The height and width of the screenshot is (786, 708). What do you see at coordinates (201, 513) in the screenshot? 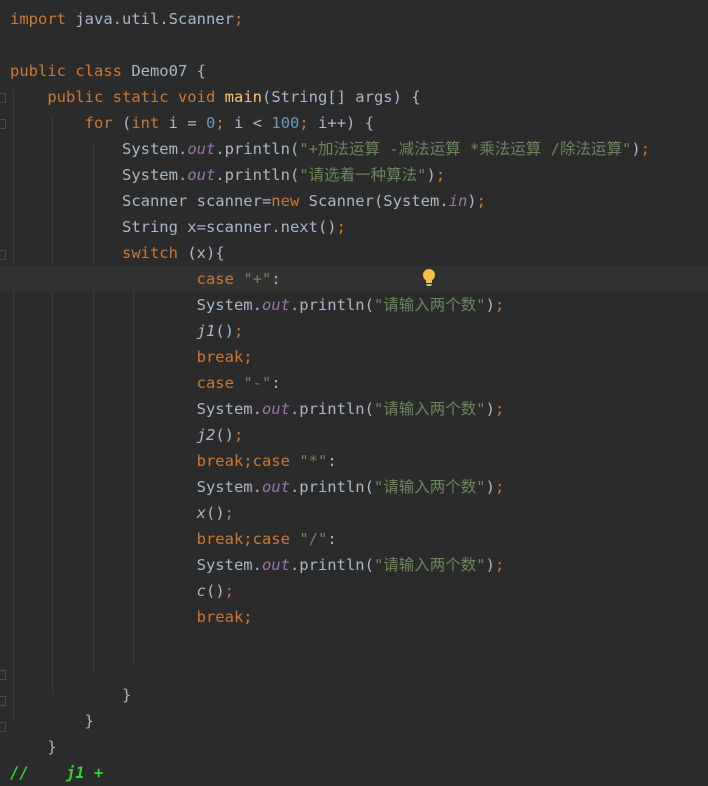
I see `code-token: x` at bounding box center [201, 513].